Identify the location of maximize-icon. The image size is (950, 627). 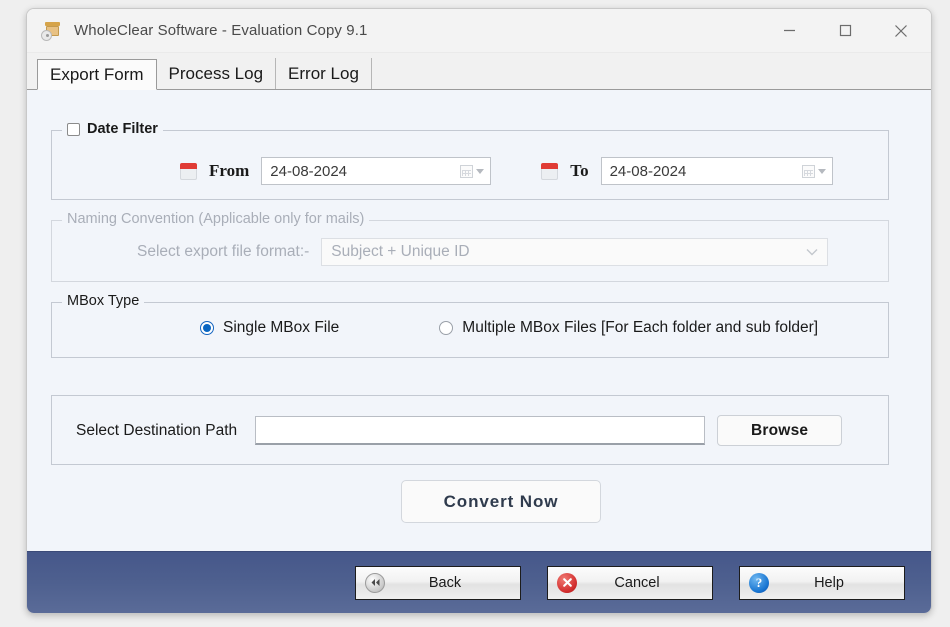
(845, 31).